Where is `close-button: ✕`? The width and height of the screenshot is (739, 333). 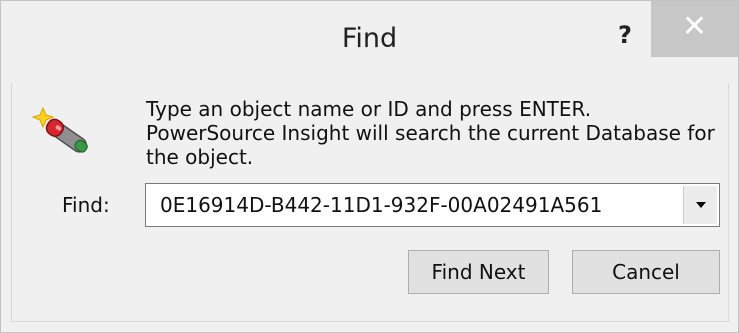
close-button: ✕ is located at coordinates (694, 29).